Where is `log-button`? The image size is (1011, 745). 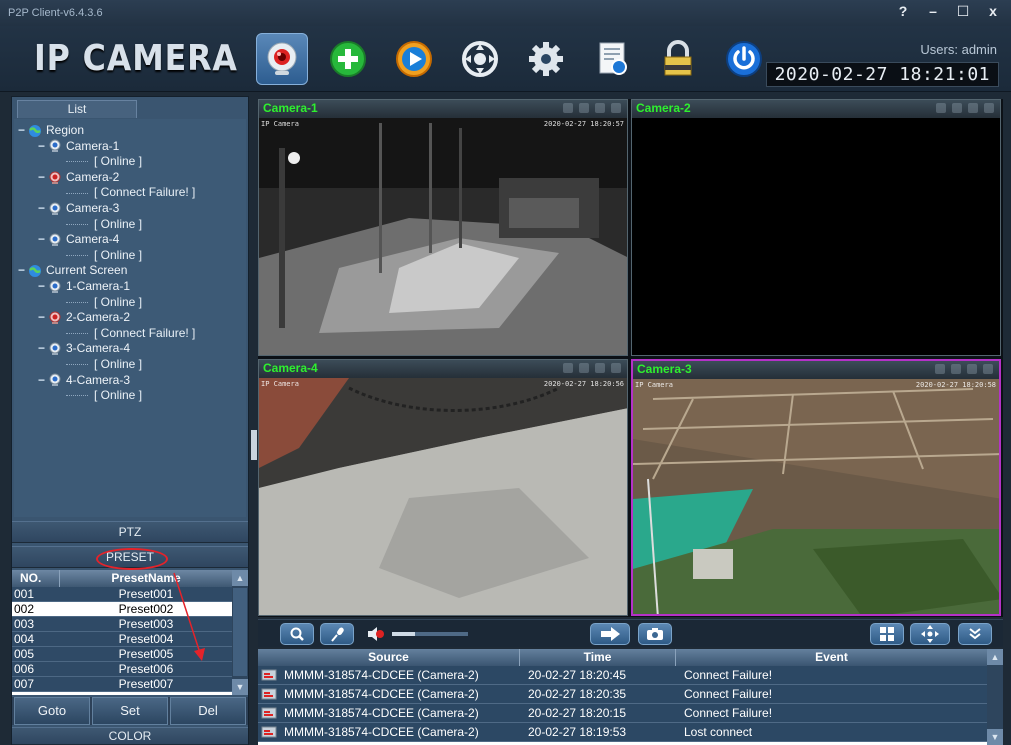
log-button is located at coordinates (612, 59).